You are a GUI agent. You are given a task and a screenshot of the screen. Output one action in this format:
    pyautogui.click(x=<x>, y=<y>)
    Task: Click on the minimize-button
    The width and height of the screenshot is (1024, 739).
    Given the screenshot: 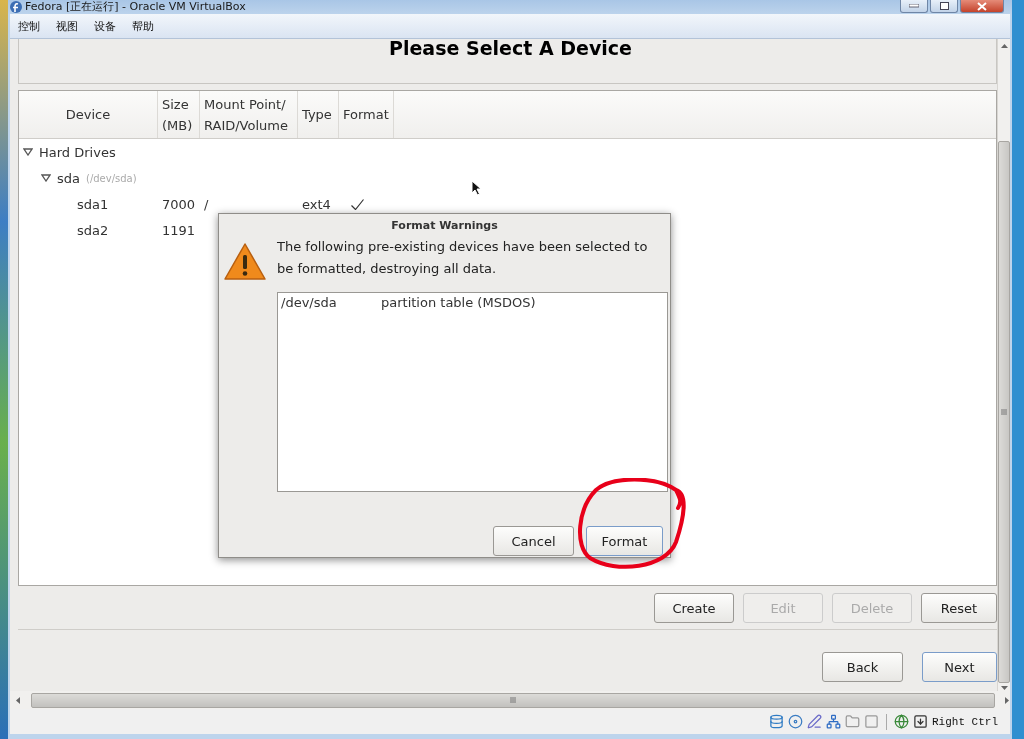 What is the action you would take?
    pyautogui.click(x=914, y=6)
    